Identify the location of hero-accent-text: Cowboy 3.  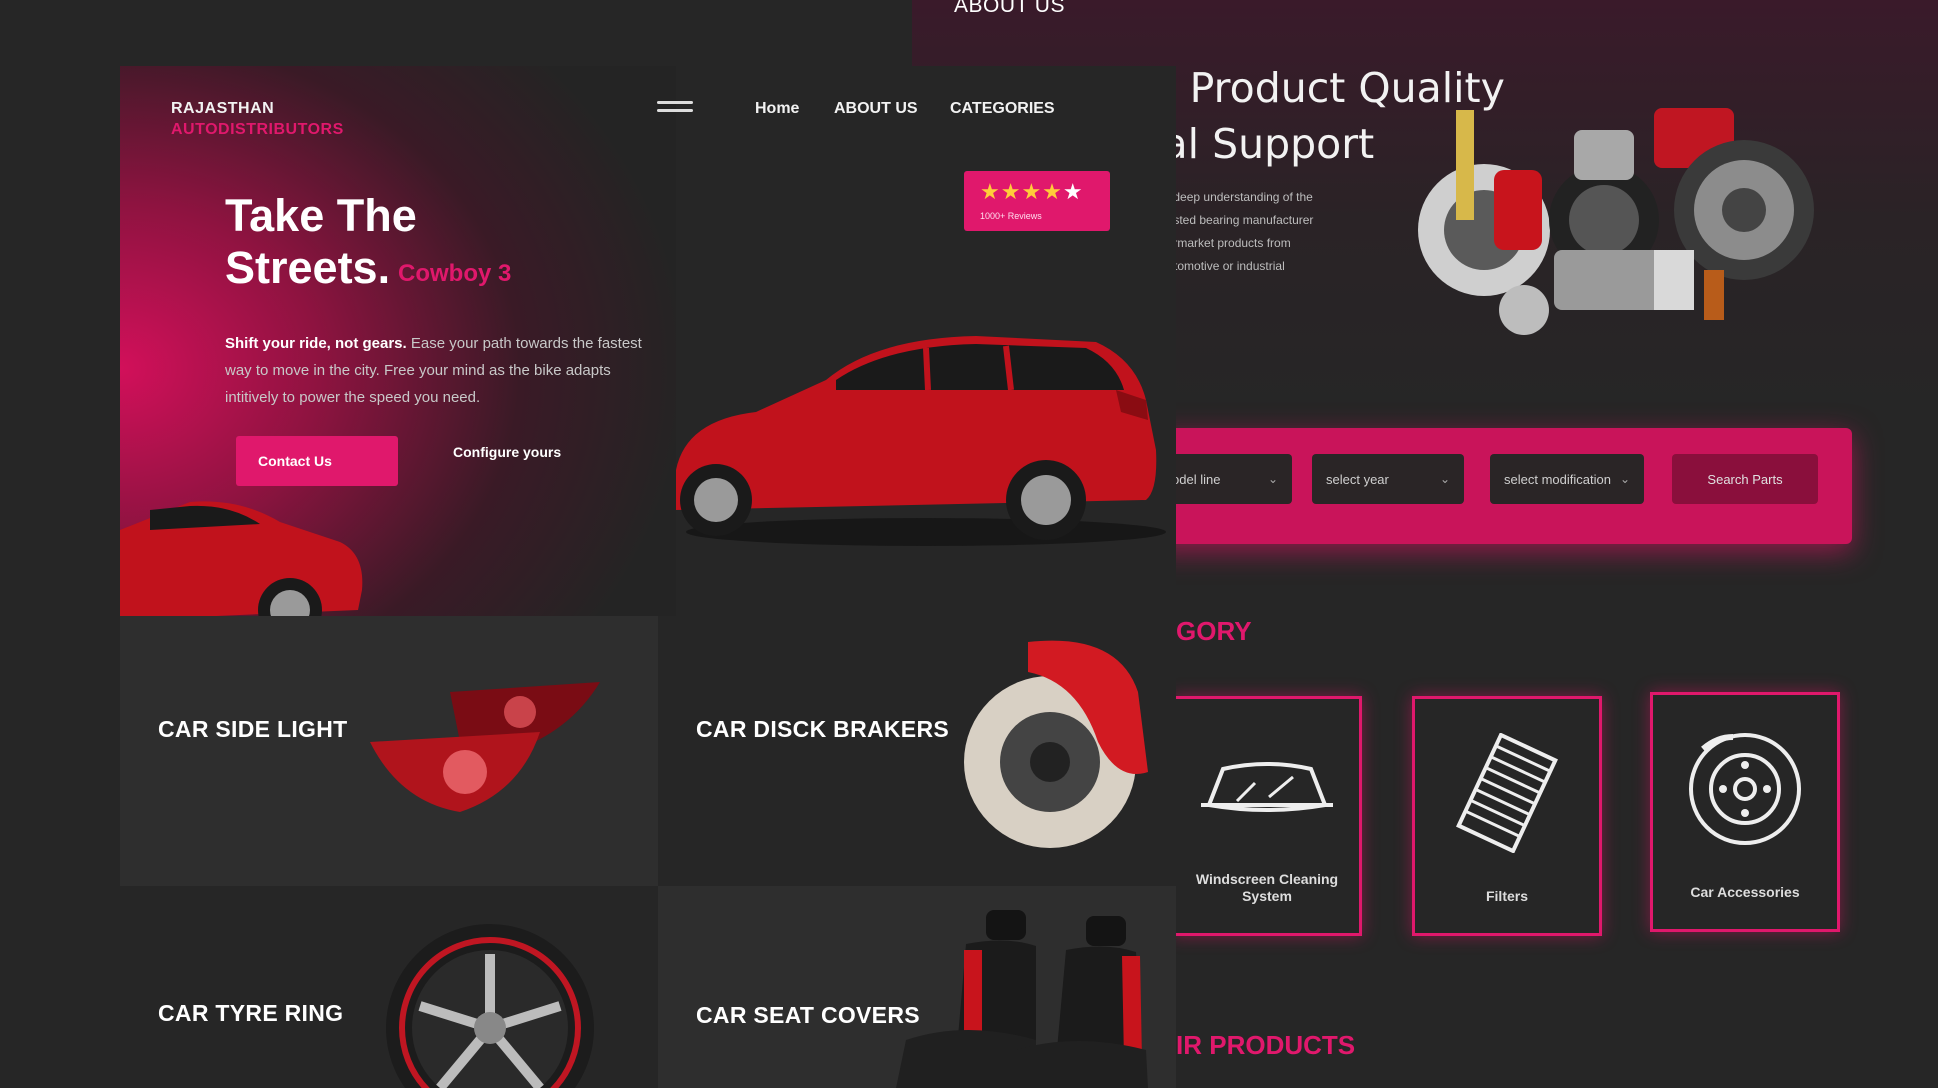
(455, 273).